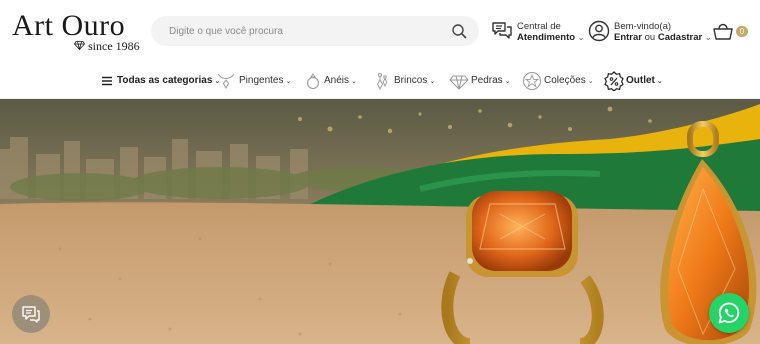 The width and height of the screenshot is (760, 344). I want to click on nav-label: Anéis, so click(337, 80).